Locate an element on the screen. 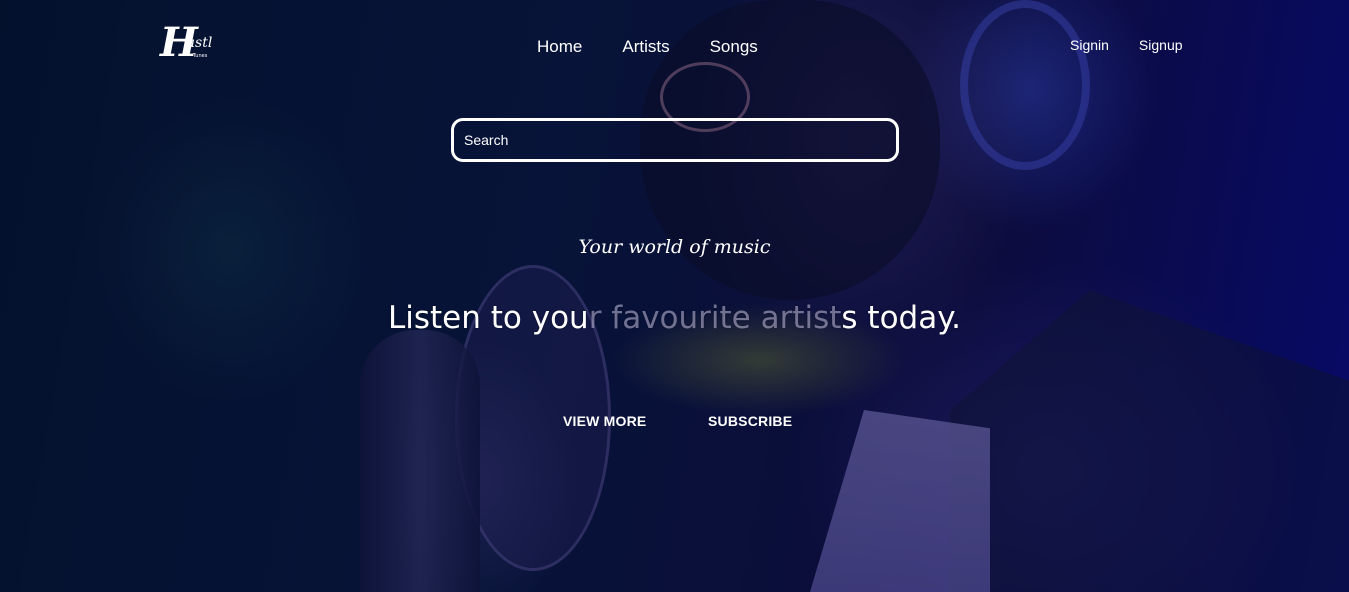 Image resolution: width=1349 pixels, height=592 pixels. nav-home: Home is located at coordinates (559, 47).